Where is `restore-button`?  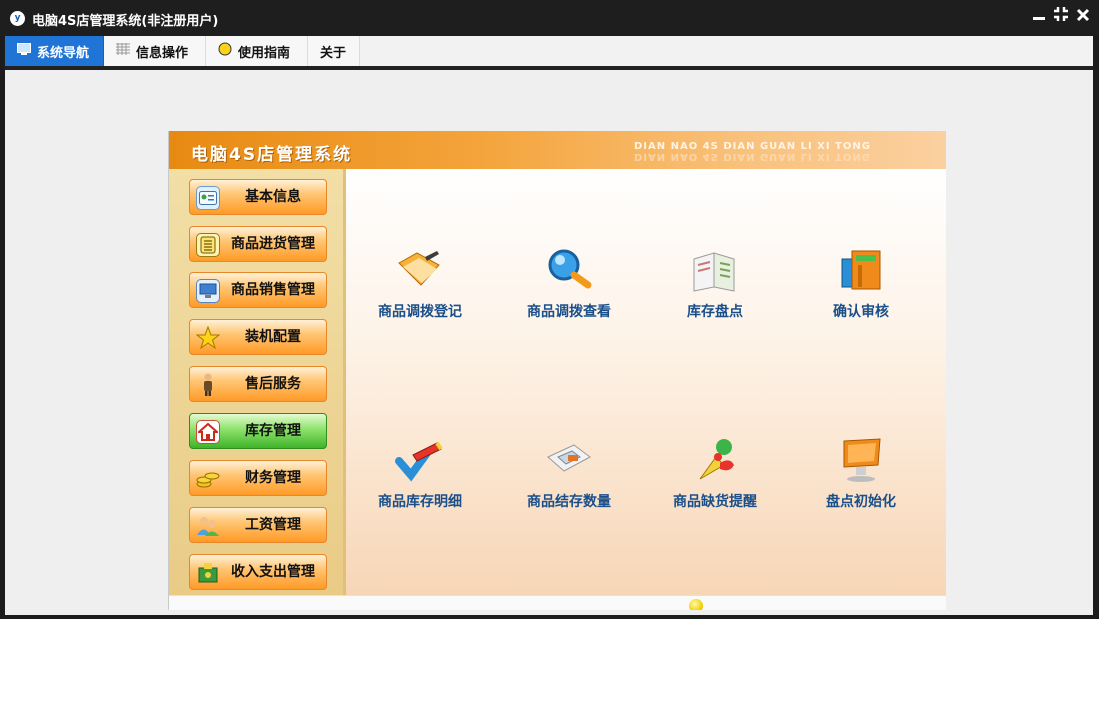 restore-button is located at coordinates (1061, 17).